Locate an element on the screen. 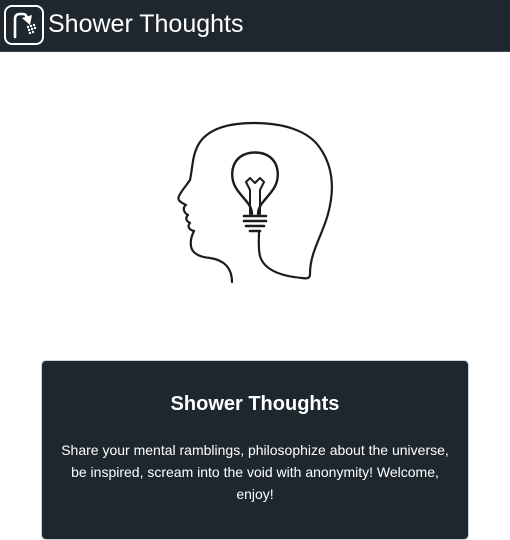 The height and width of the screenshot is (540, 510). card-title: Shower Thoughts is located at coordinates (255, 404).